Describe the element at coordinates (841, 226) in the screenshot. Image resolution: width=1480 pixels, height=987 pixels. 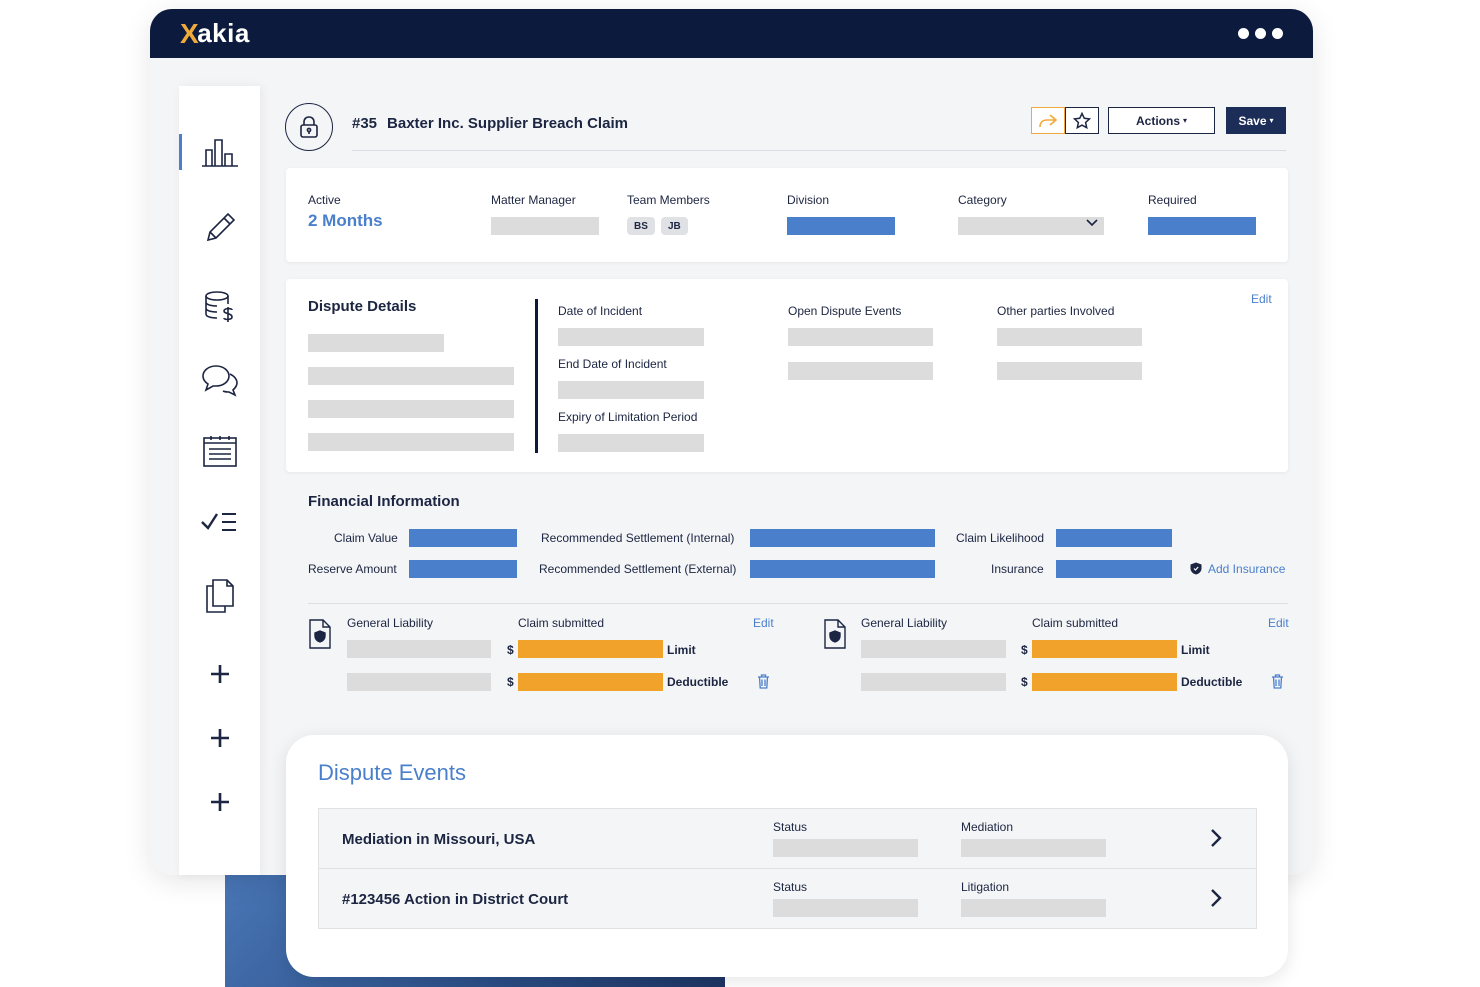
I see `division-field` at that location.